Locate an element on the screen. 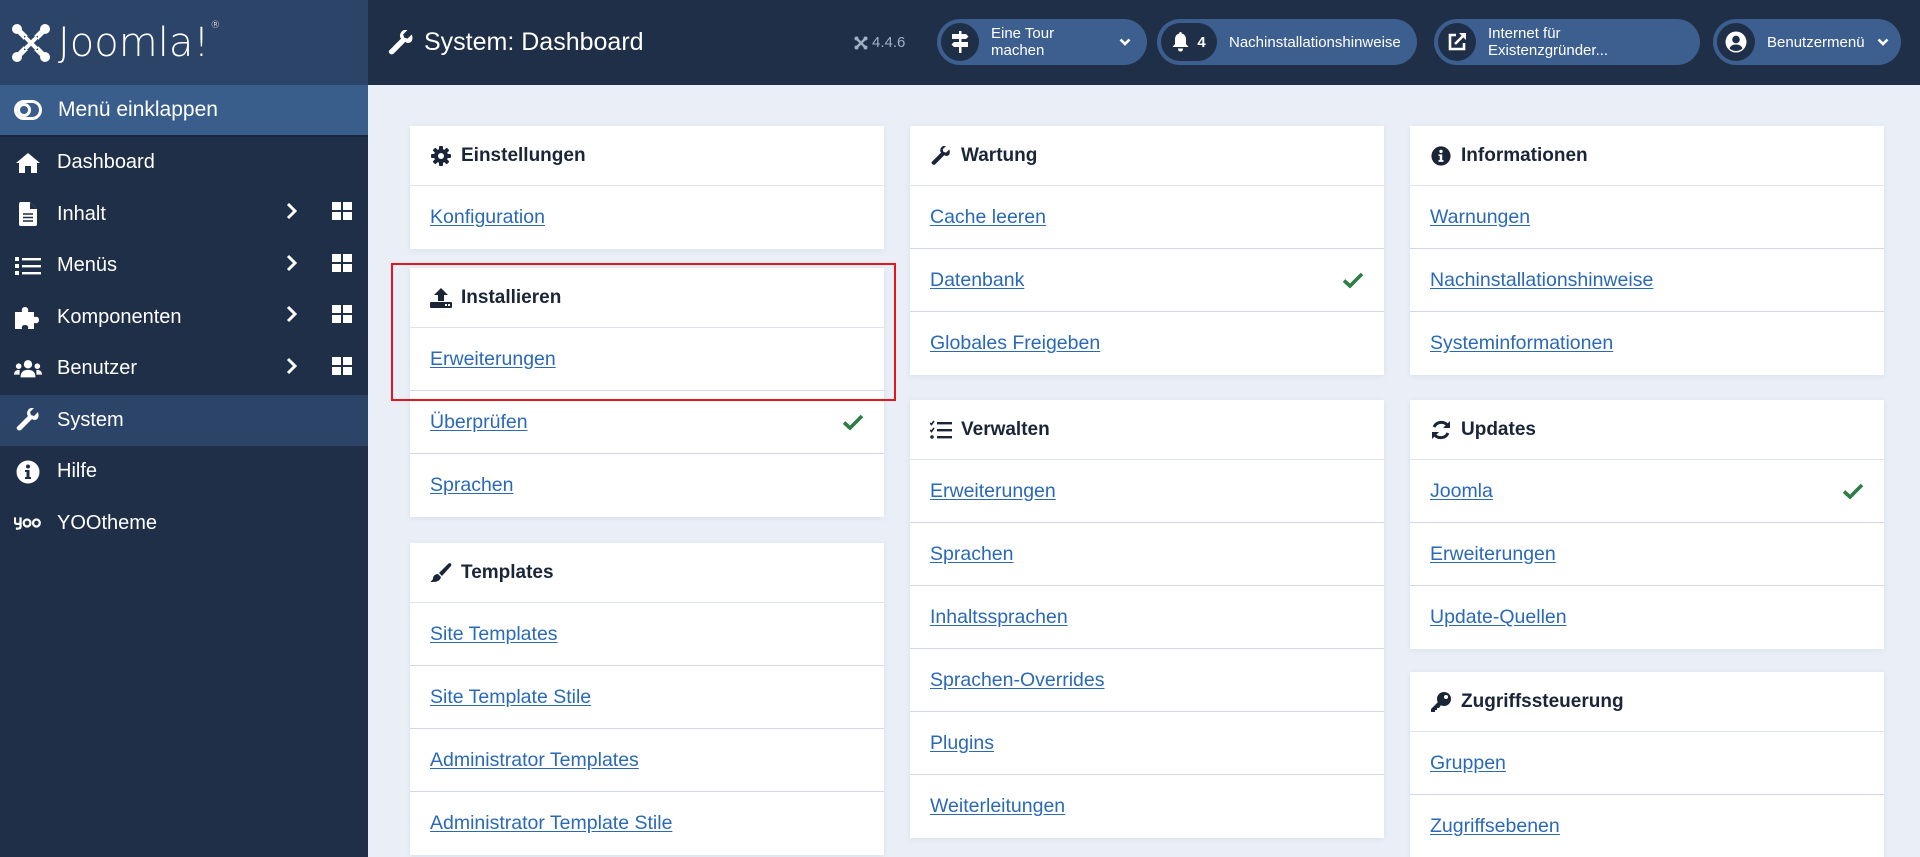 The width and height of the screenshot is (1920, 857). post-install-messages-button: 4 Nachinstallationshinweise is located at coordinates (1287, 42).